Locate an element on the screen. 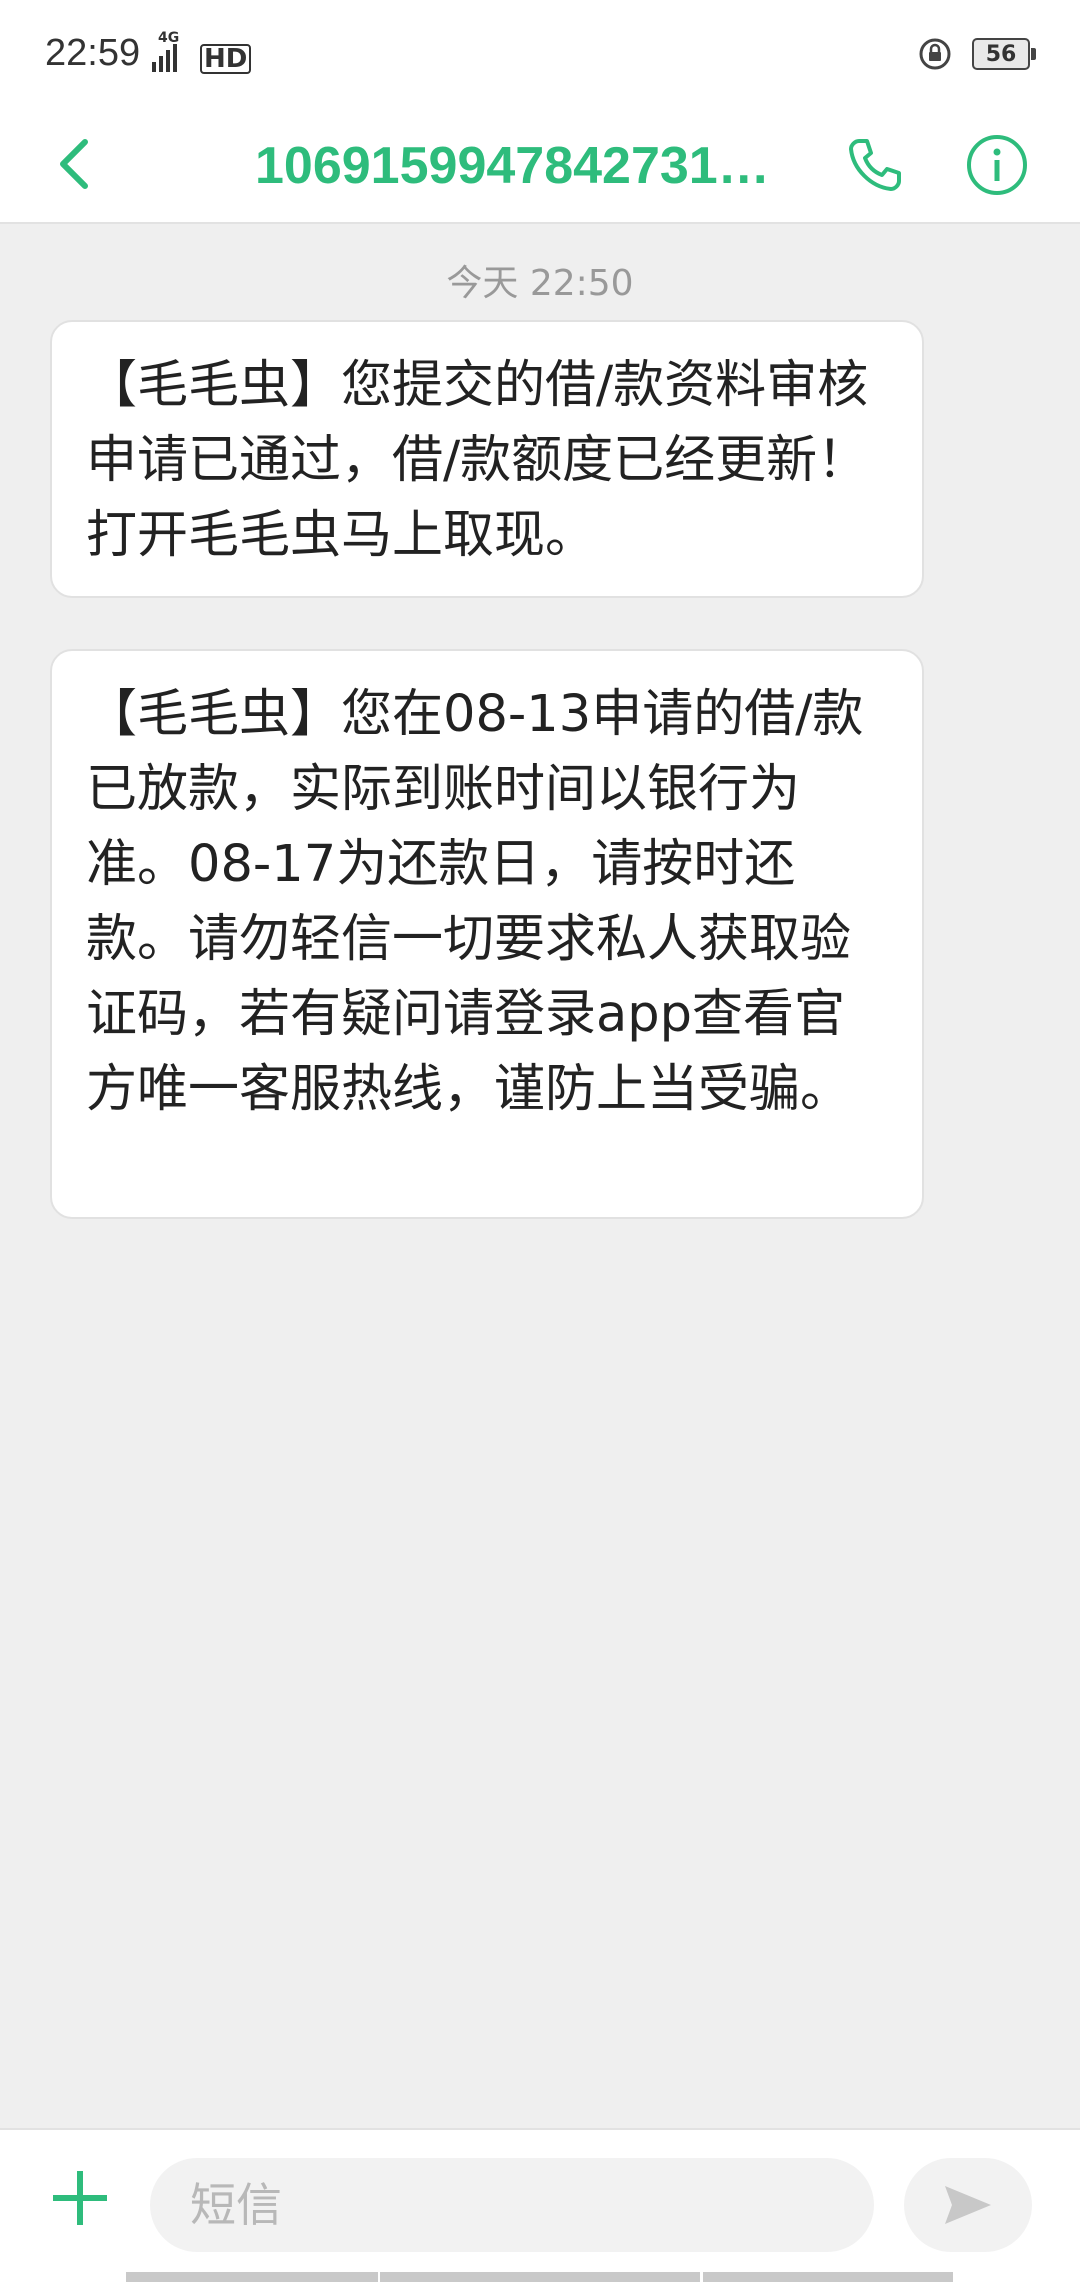  phone-icon is located at coordinates (875, 165).